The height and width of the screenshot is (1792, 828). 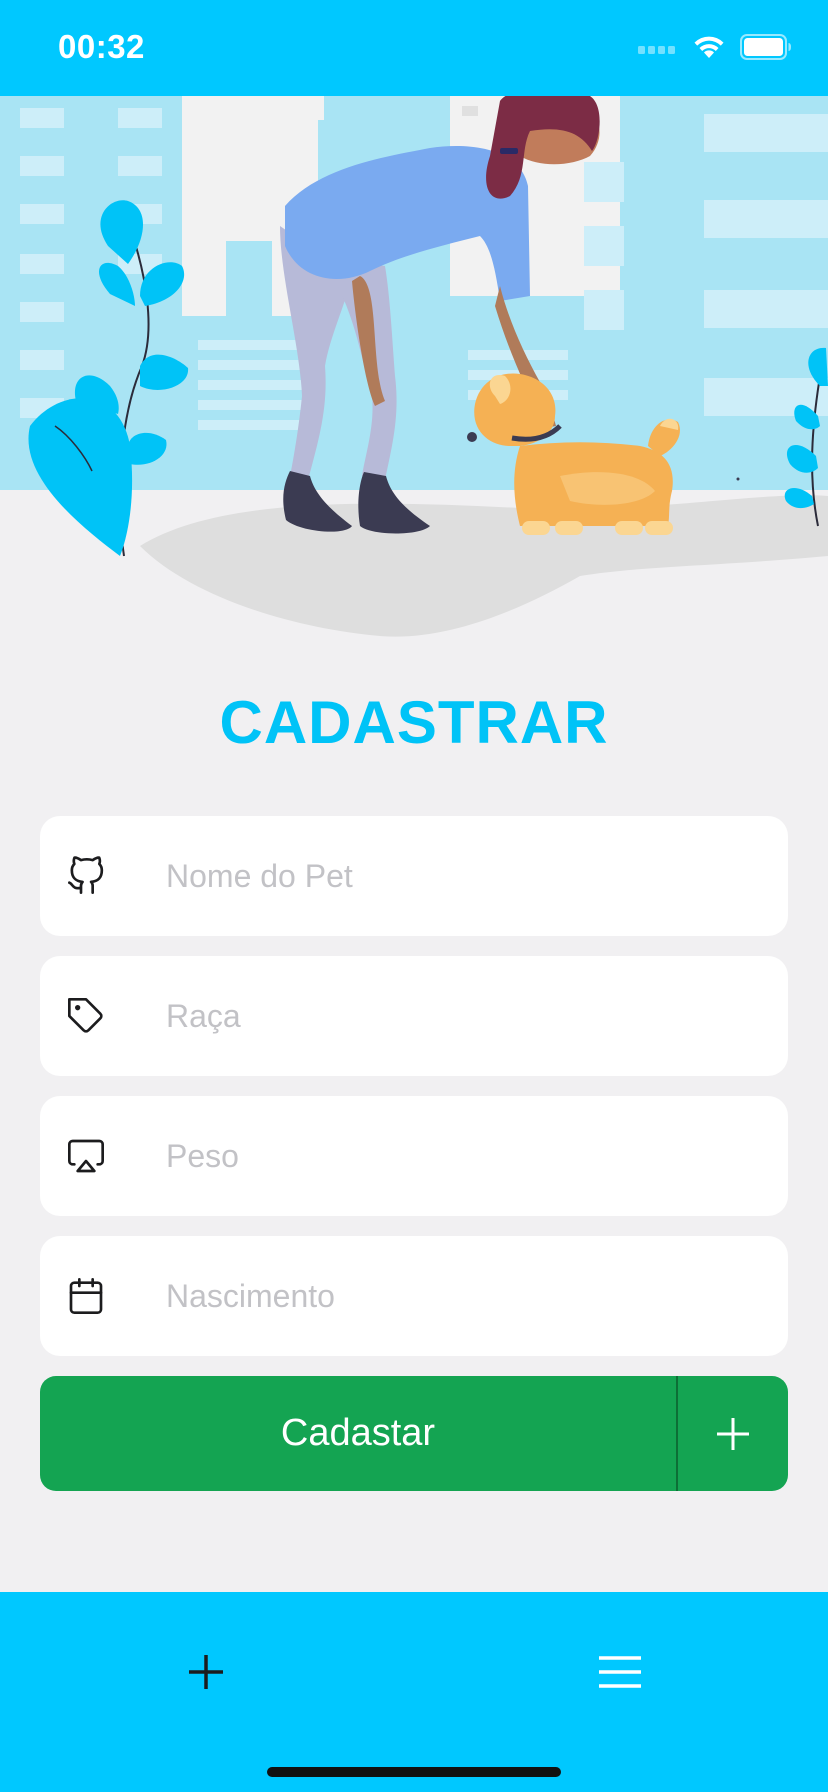 What do you see at coordinates (86, 1296) in the screenshot?
I see `calendar-icon` at bounding box center [86, 1296].